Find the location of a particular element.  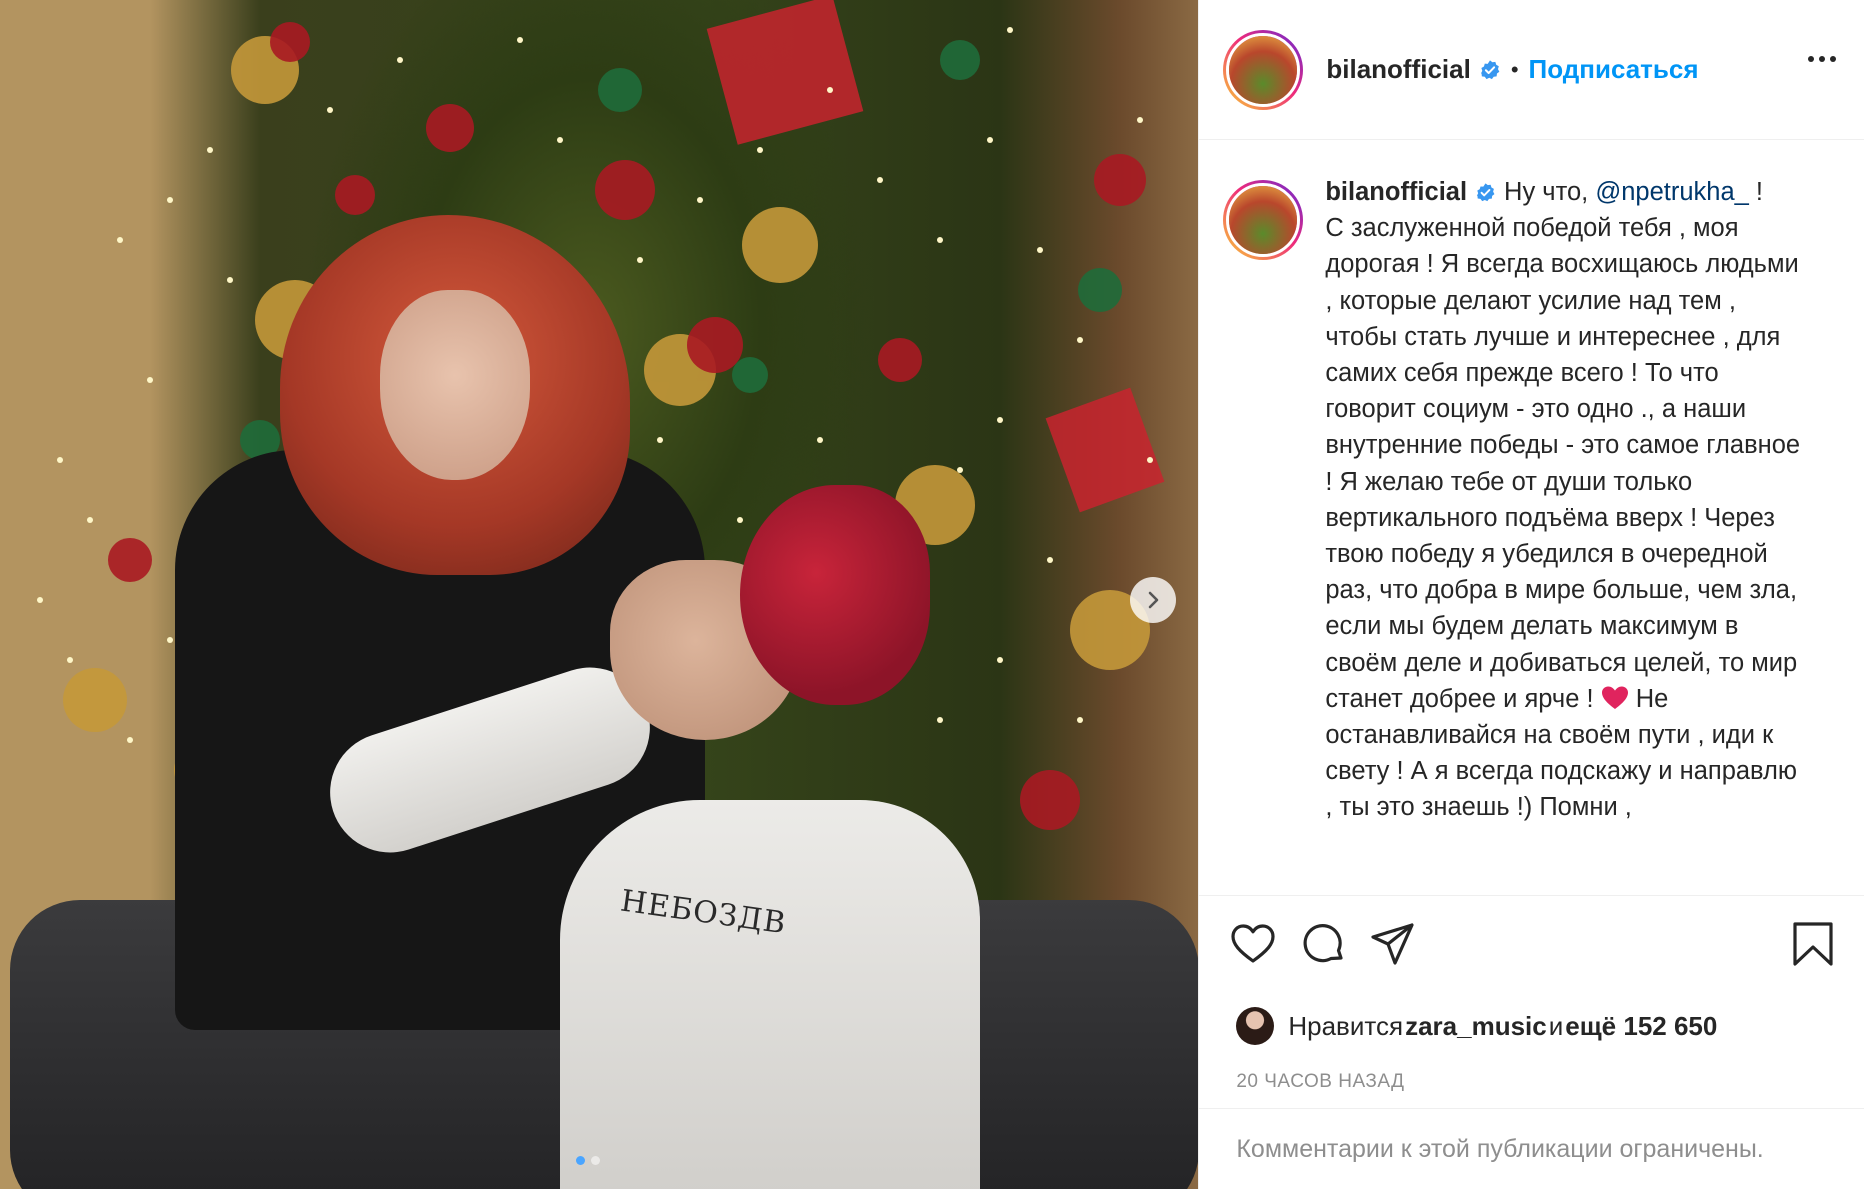

caption-username: bilanofficial is located at coordinates (1396, 192).